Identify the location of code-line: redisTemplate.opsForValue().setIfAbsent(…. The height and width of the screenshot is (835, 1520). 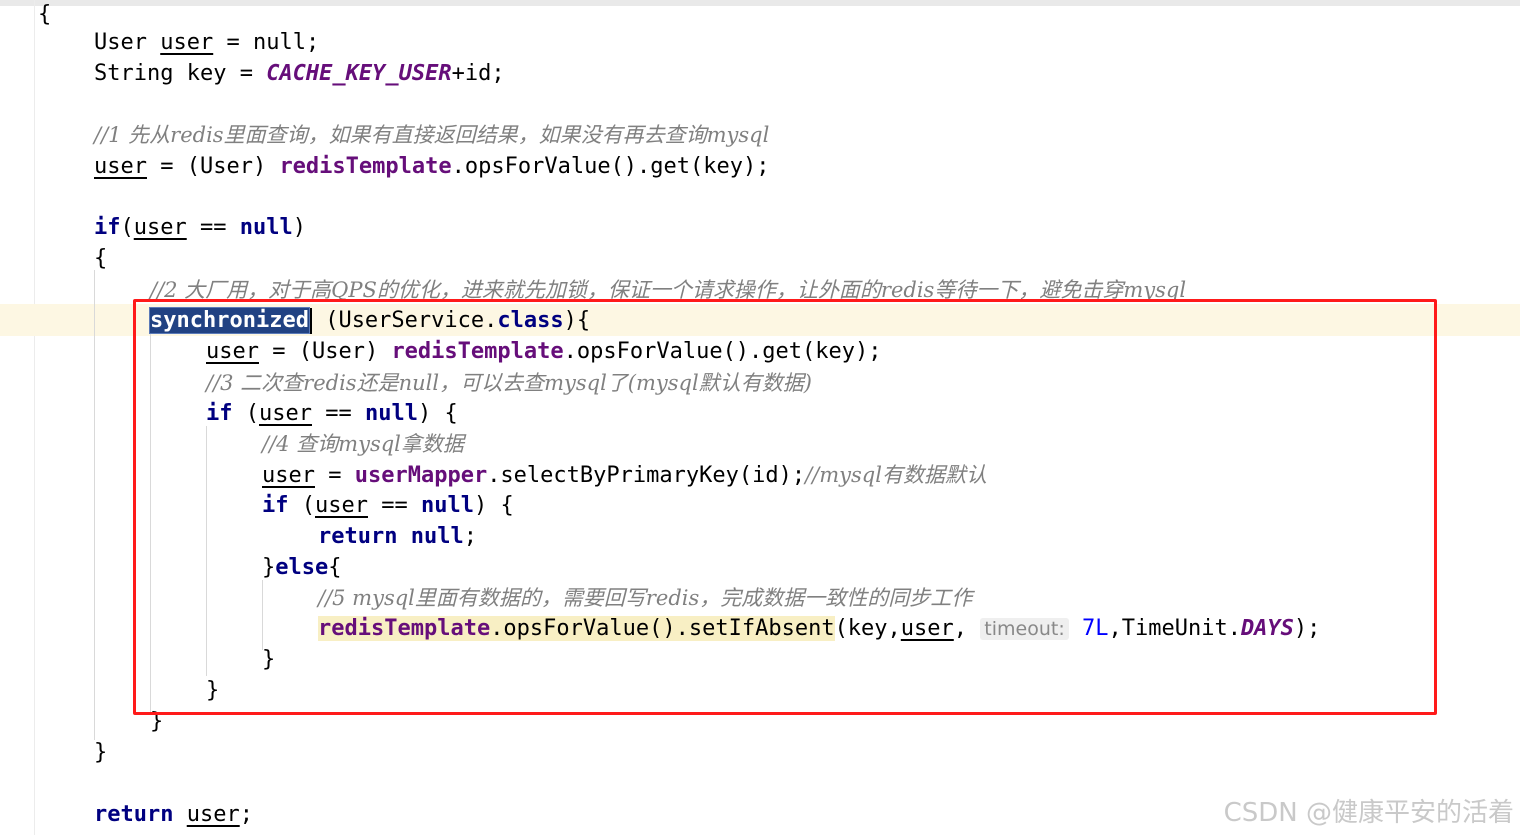
(819, 629).